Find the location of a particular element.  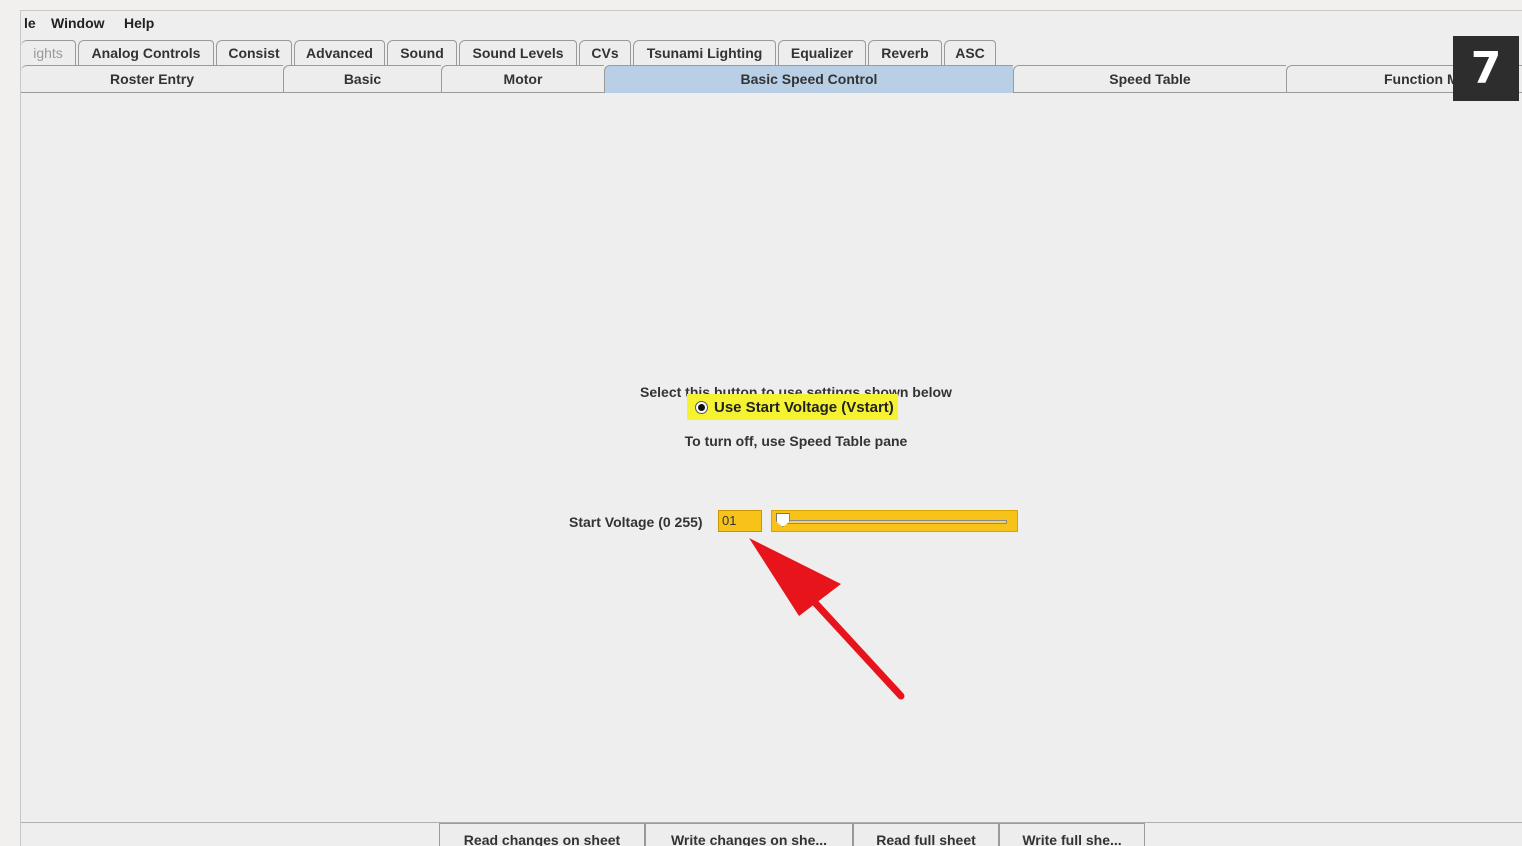

tab-basic-speed-control: Basic Speed Control is located at coordinates (808, 79).